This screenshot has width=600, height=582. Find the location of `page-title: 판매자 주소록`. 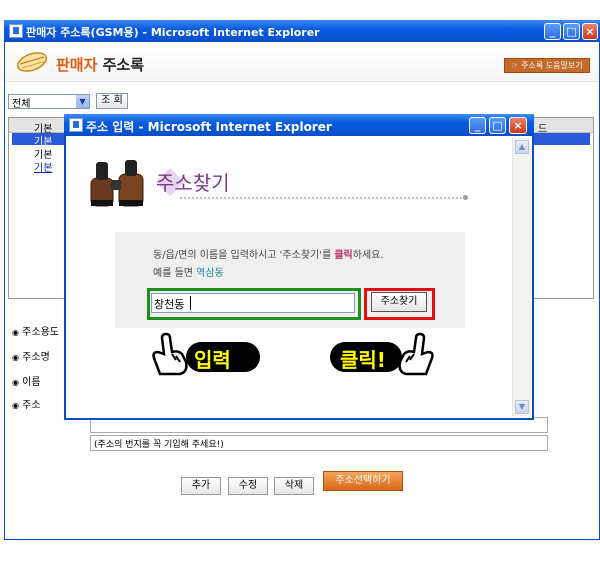

page-title: 판매자 주소록 is located at coordinates (100, 64).